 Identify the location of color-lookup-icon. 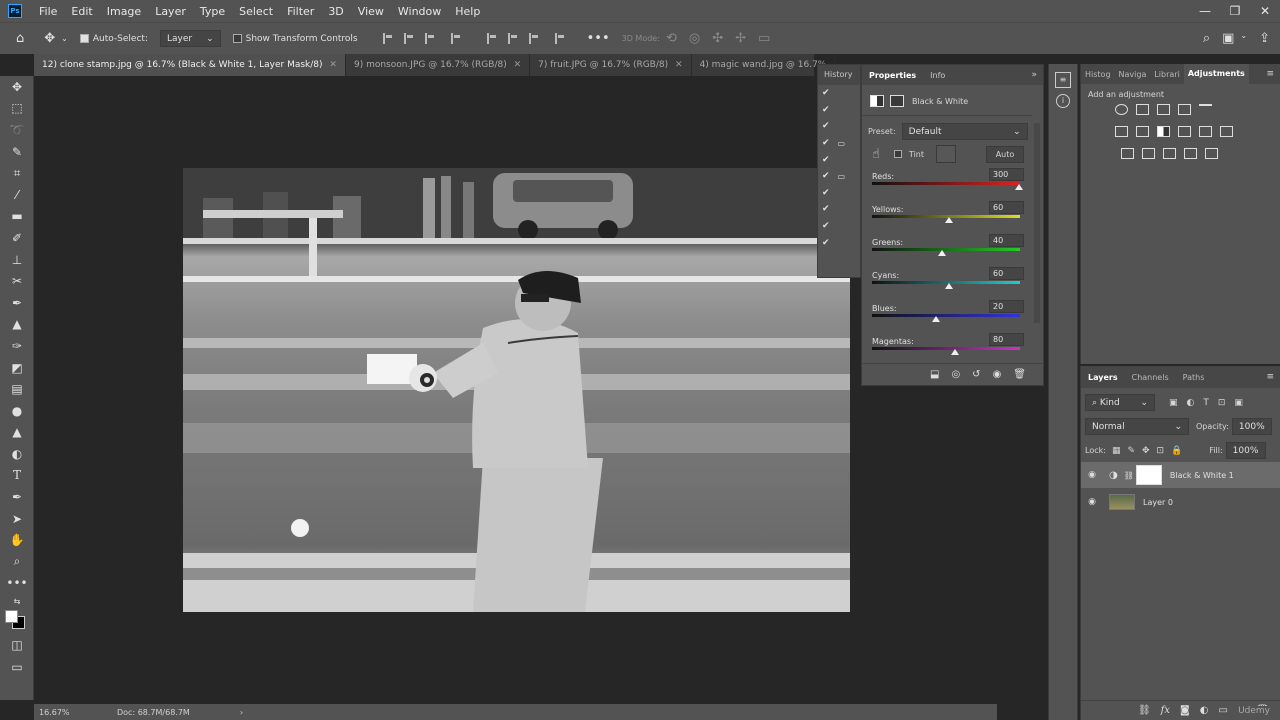
(1226, 131).